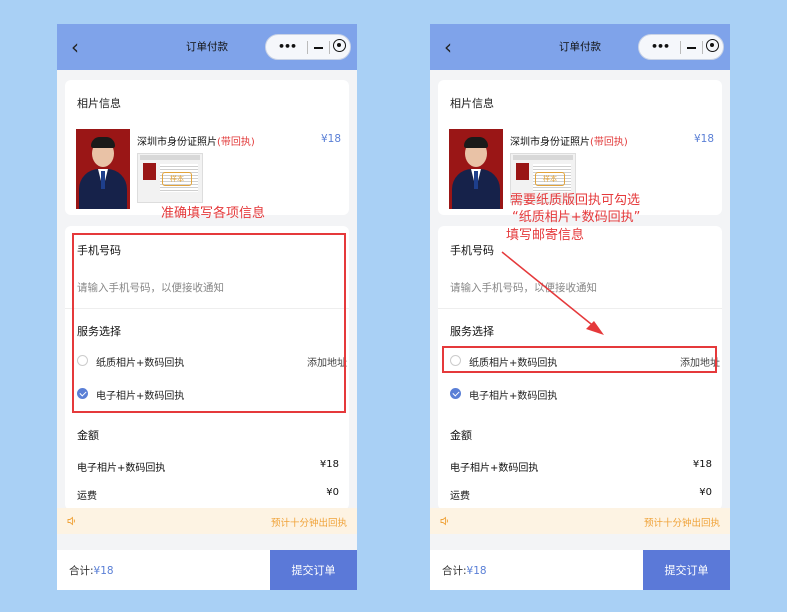 Image resolution: width=787 pixels, height=612 pixels. What do you see at coordinates (575, 288) in the screenshot?
I see `phone-number-input` at bounding box center [575, 288].